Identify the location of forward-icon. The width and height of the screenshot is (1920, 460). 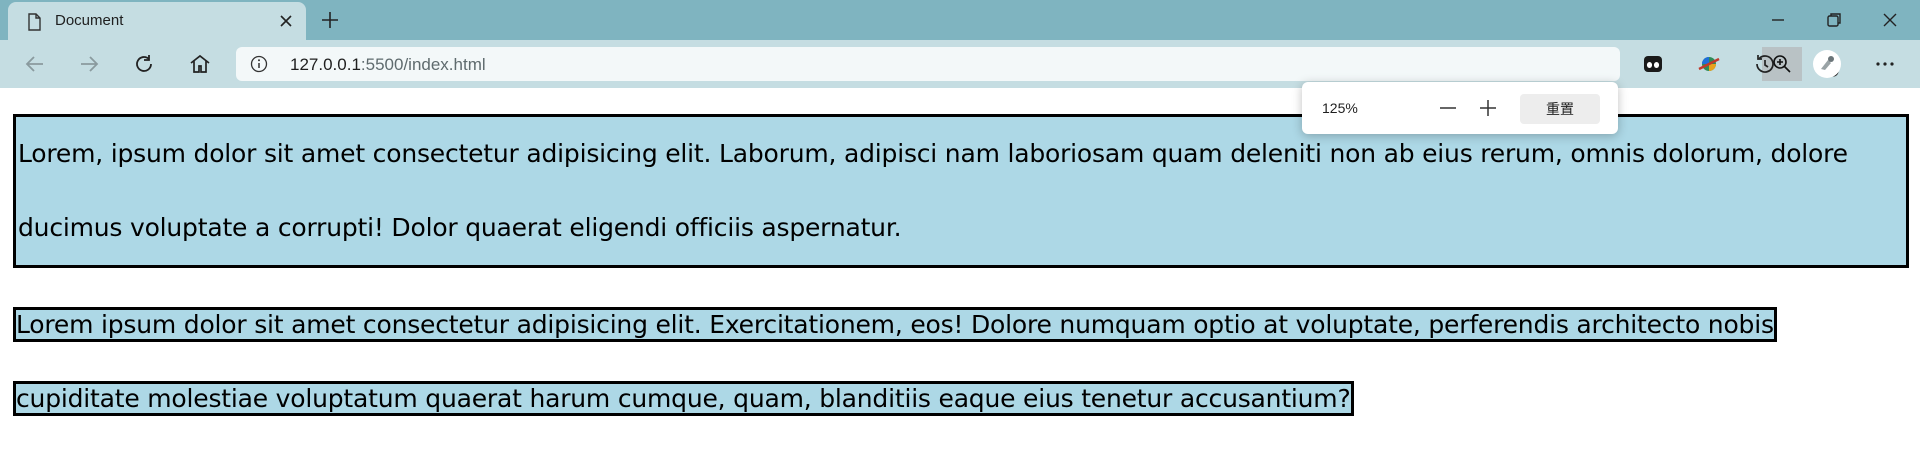
(89, 64).